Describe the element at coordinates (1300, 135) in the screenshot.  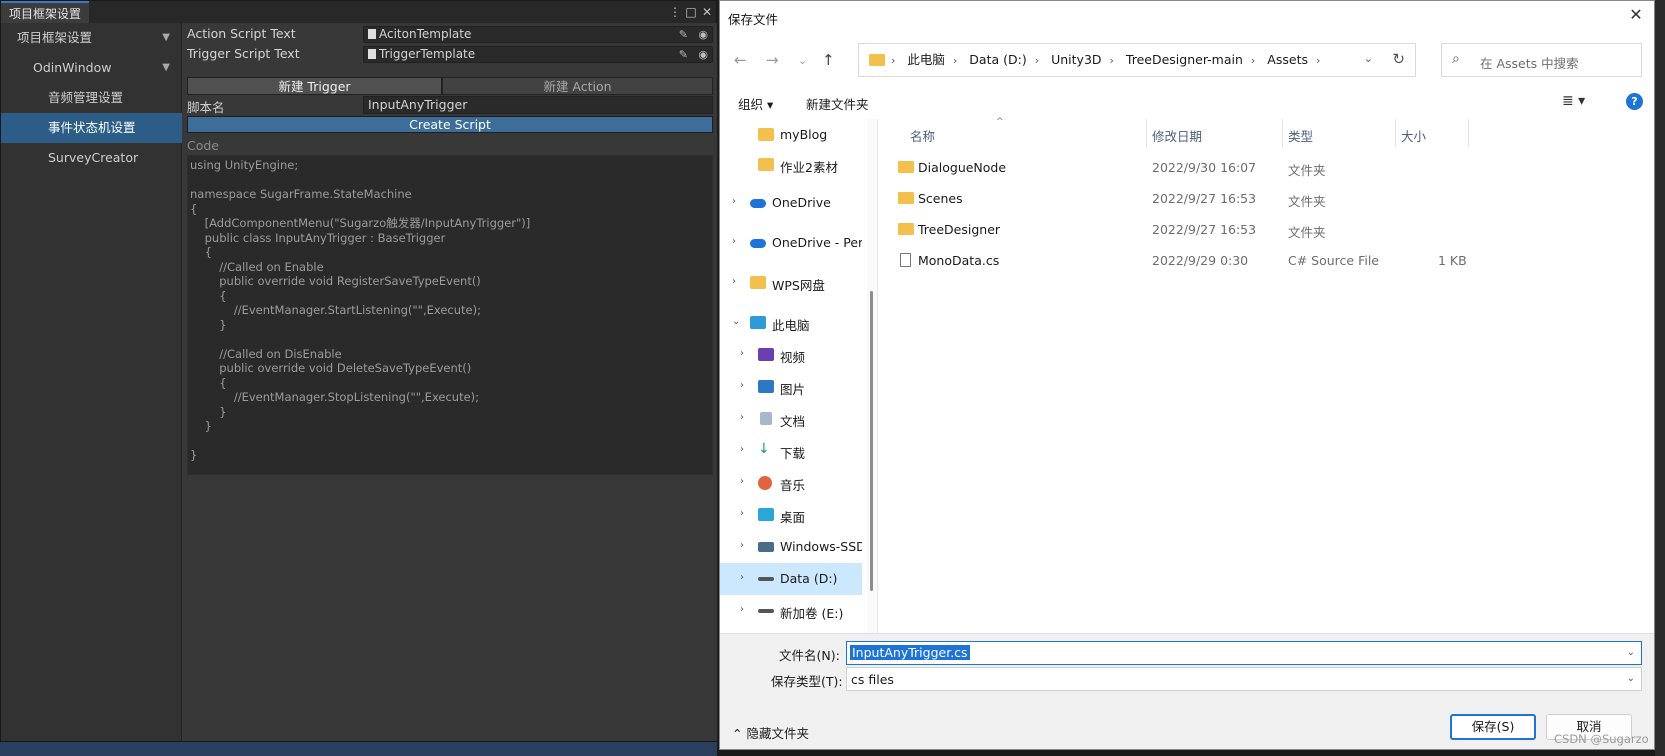
I see `column-header-type: 类型` at that location.